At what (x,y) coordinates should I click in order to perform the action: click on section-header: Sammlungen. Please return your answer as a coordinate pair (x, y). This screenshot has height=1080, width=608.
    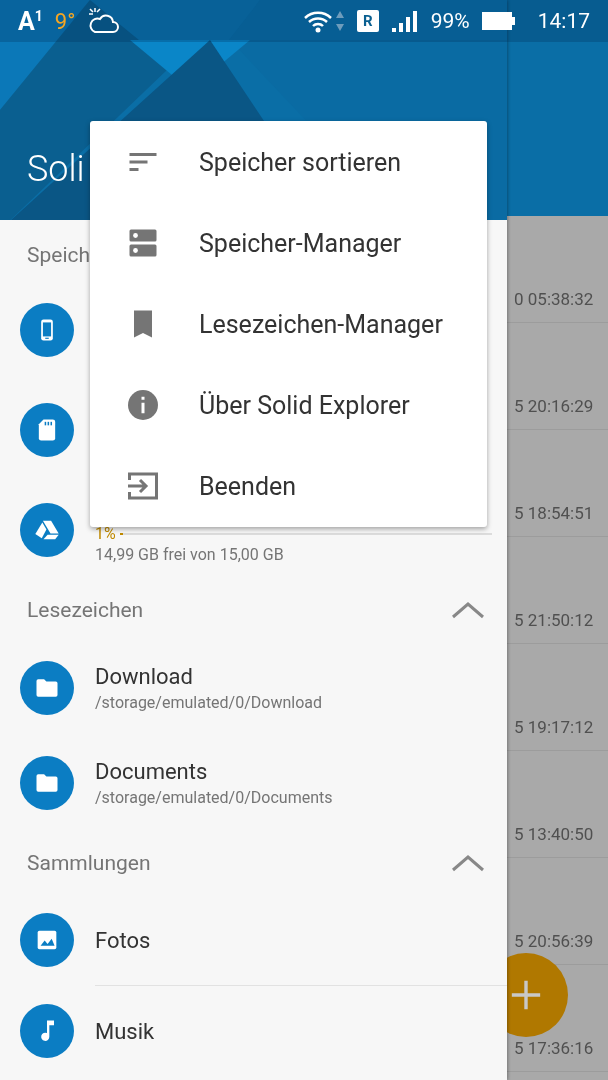
    Looking at the image, I should click on (89, 862).